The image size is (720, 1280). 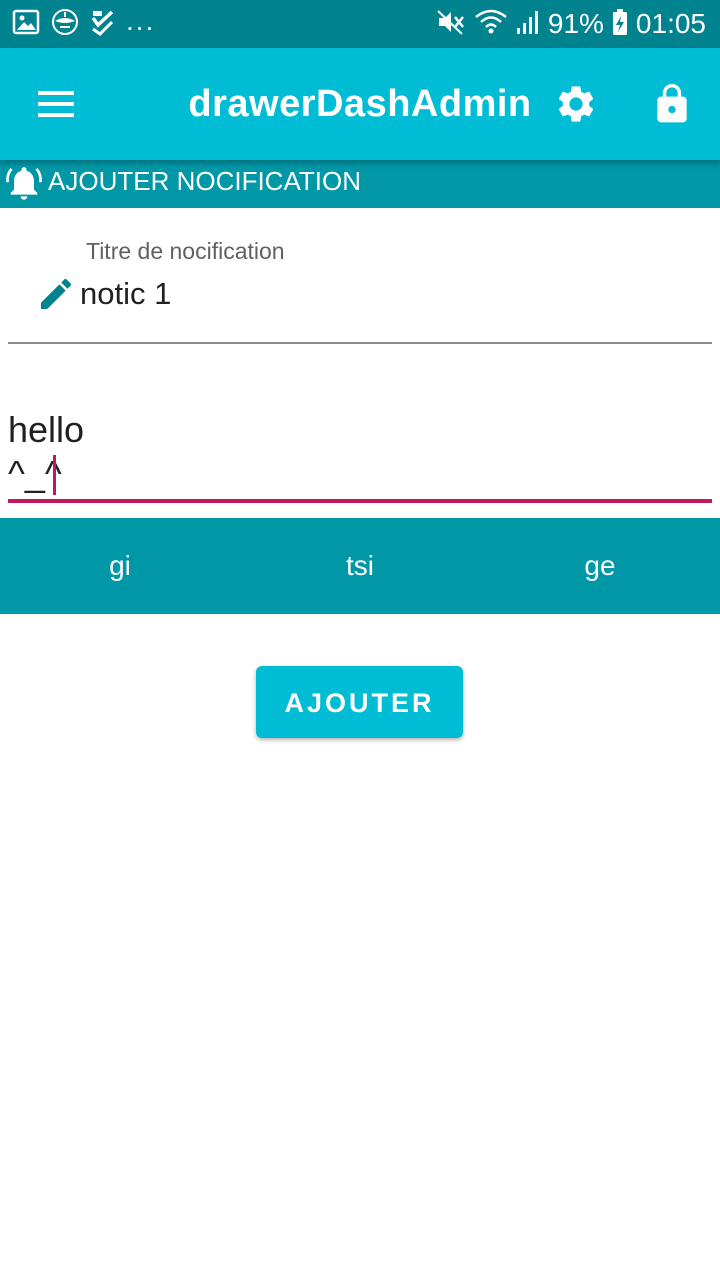 I want to click on checklist-icon, so click(x=103, y=24).